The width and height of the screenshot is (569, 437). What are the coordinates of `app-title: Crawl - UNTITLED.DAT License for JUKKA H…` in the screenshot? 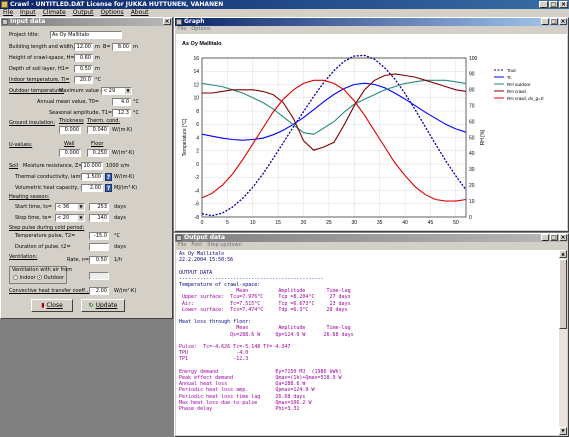 It's located at (117, 4).